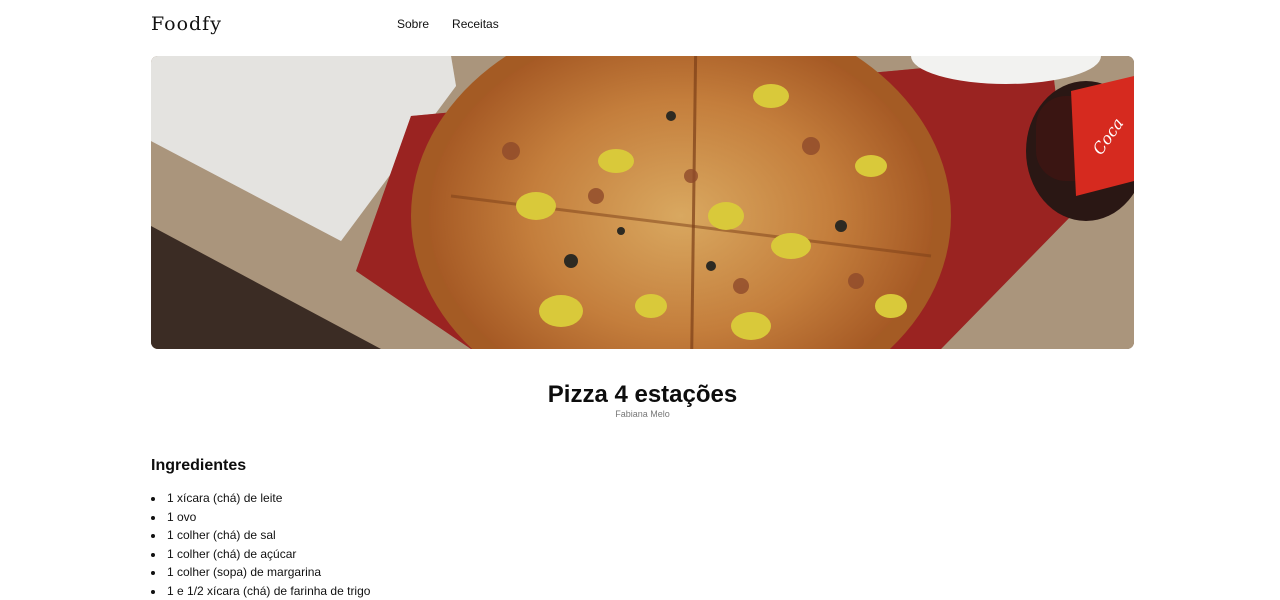 Image resolution: width=1280 pixels, height=600 pixels. Describe the element at coordinates (475, 24) in the screenshot. I see `nav-link-receitas: Receitas` at that location.